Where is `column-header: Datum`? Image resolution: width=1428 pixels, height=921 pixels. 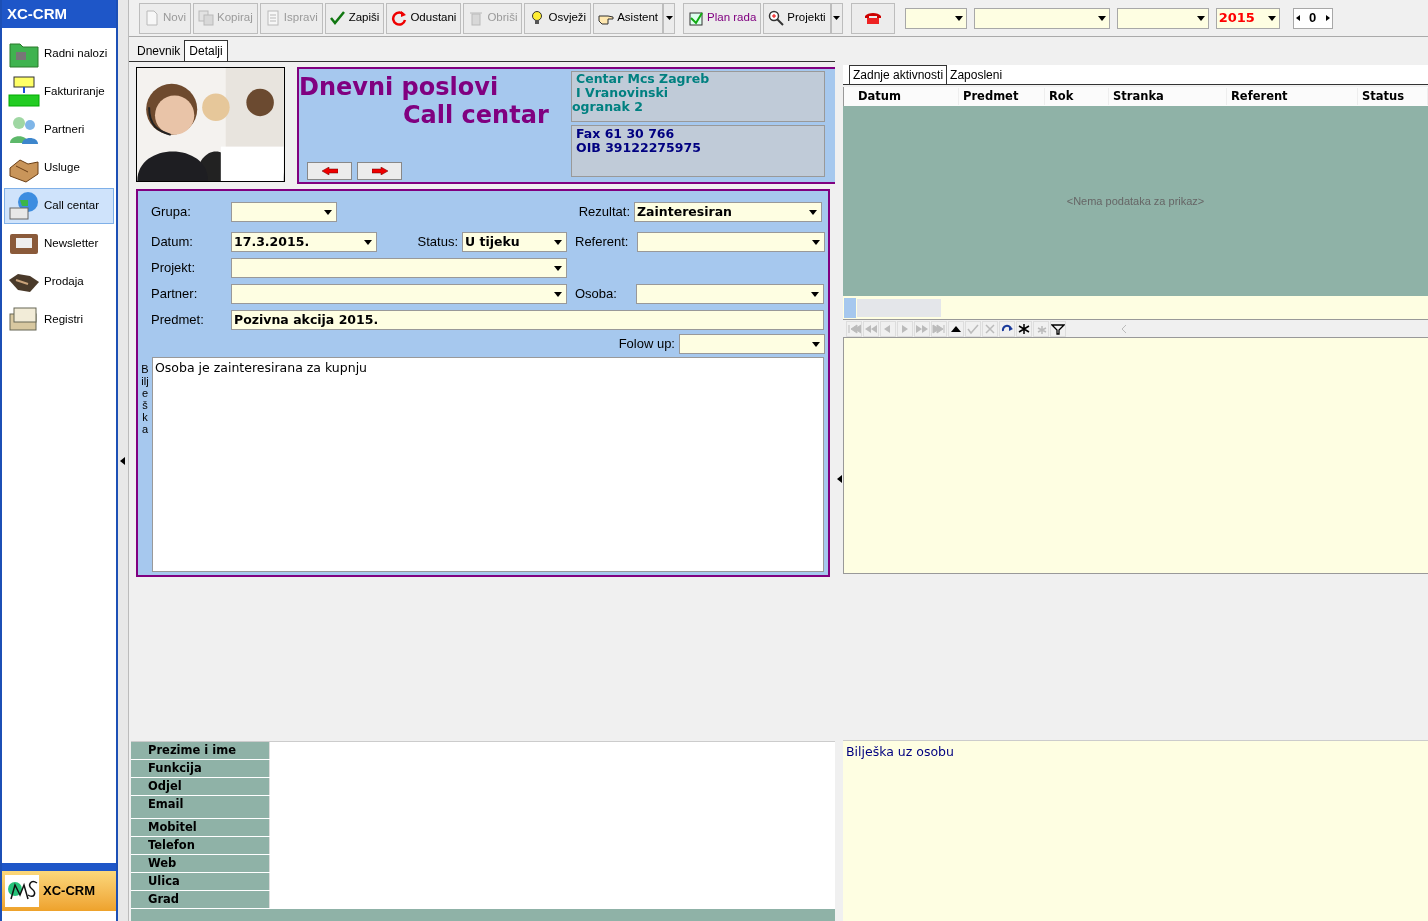 column-header: Datum is located at coordinates (901, 96).